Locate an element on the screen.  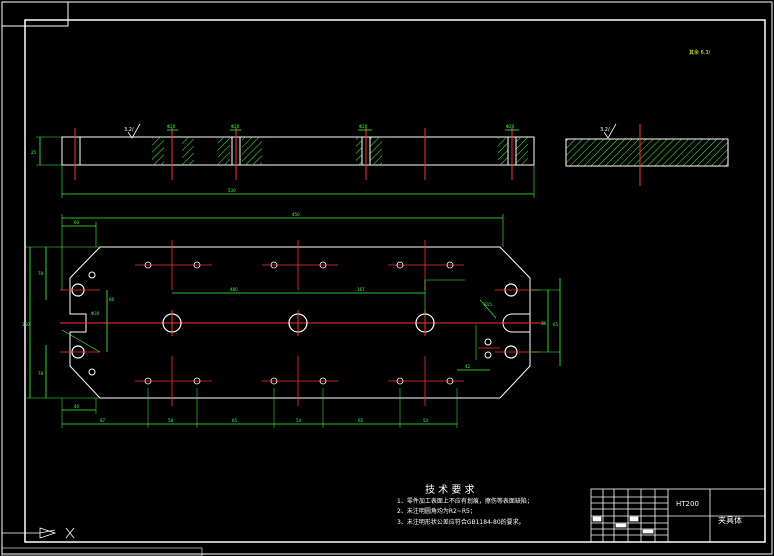
center-span-1: 480 is located at coordinates (234, 289).